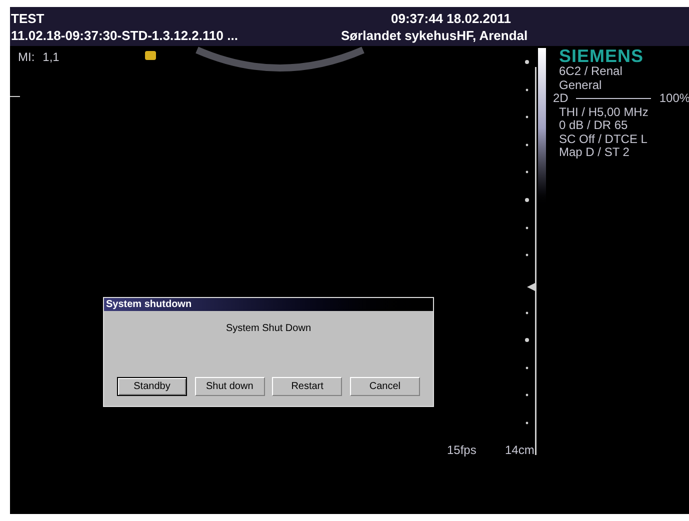 This screenshot has height=521, width=689. I want to click on depth-value: 14cm, so click(519, 450).